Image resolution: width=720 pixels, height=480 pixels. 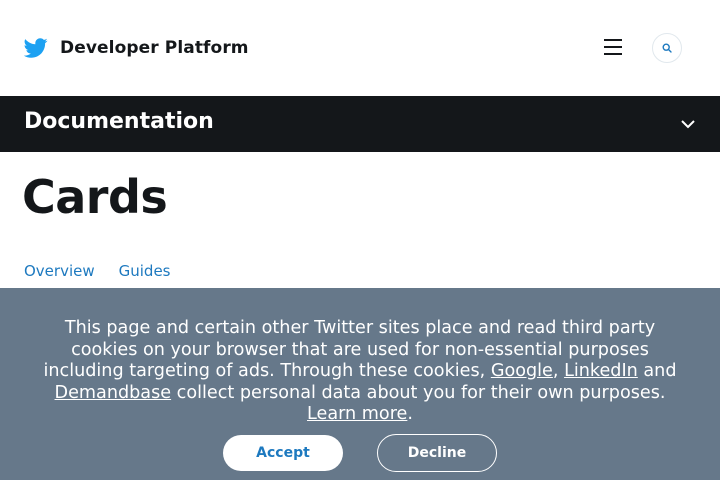 I want to click on decline-cookies-button: Decline, so click(x=437, y=453).